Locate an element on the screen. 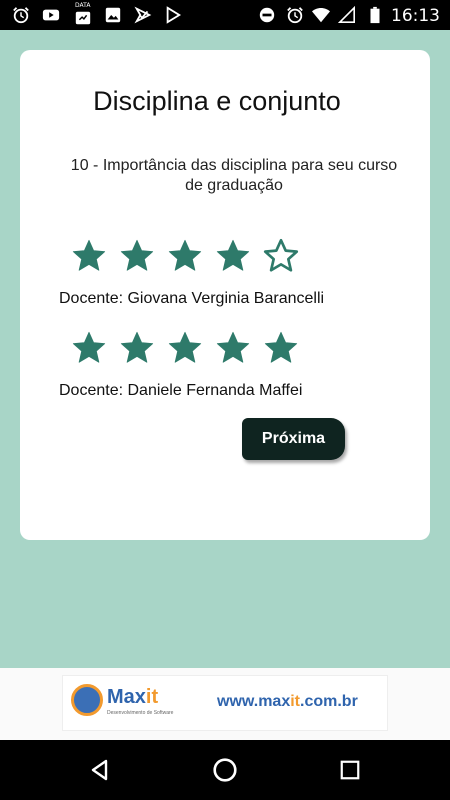  check-icon is located at coordinates (143, 15).